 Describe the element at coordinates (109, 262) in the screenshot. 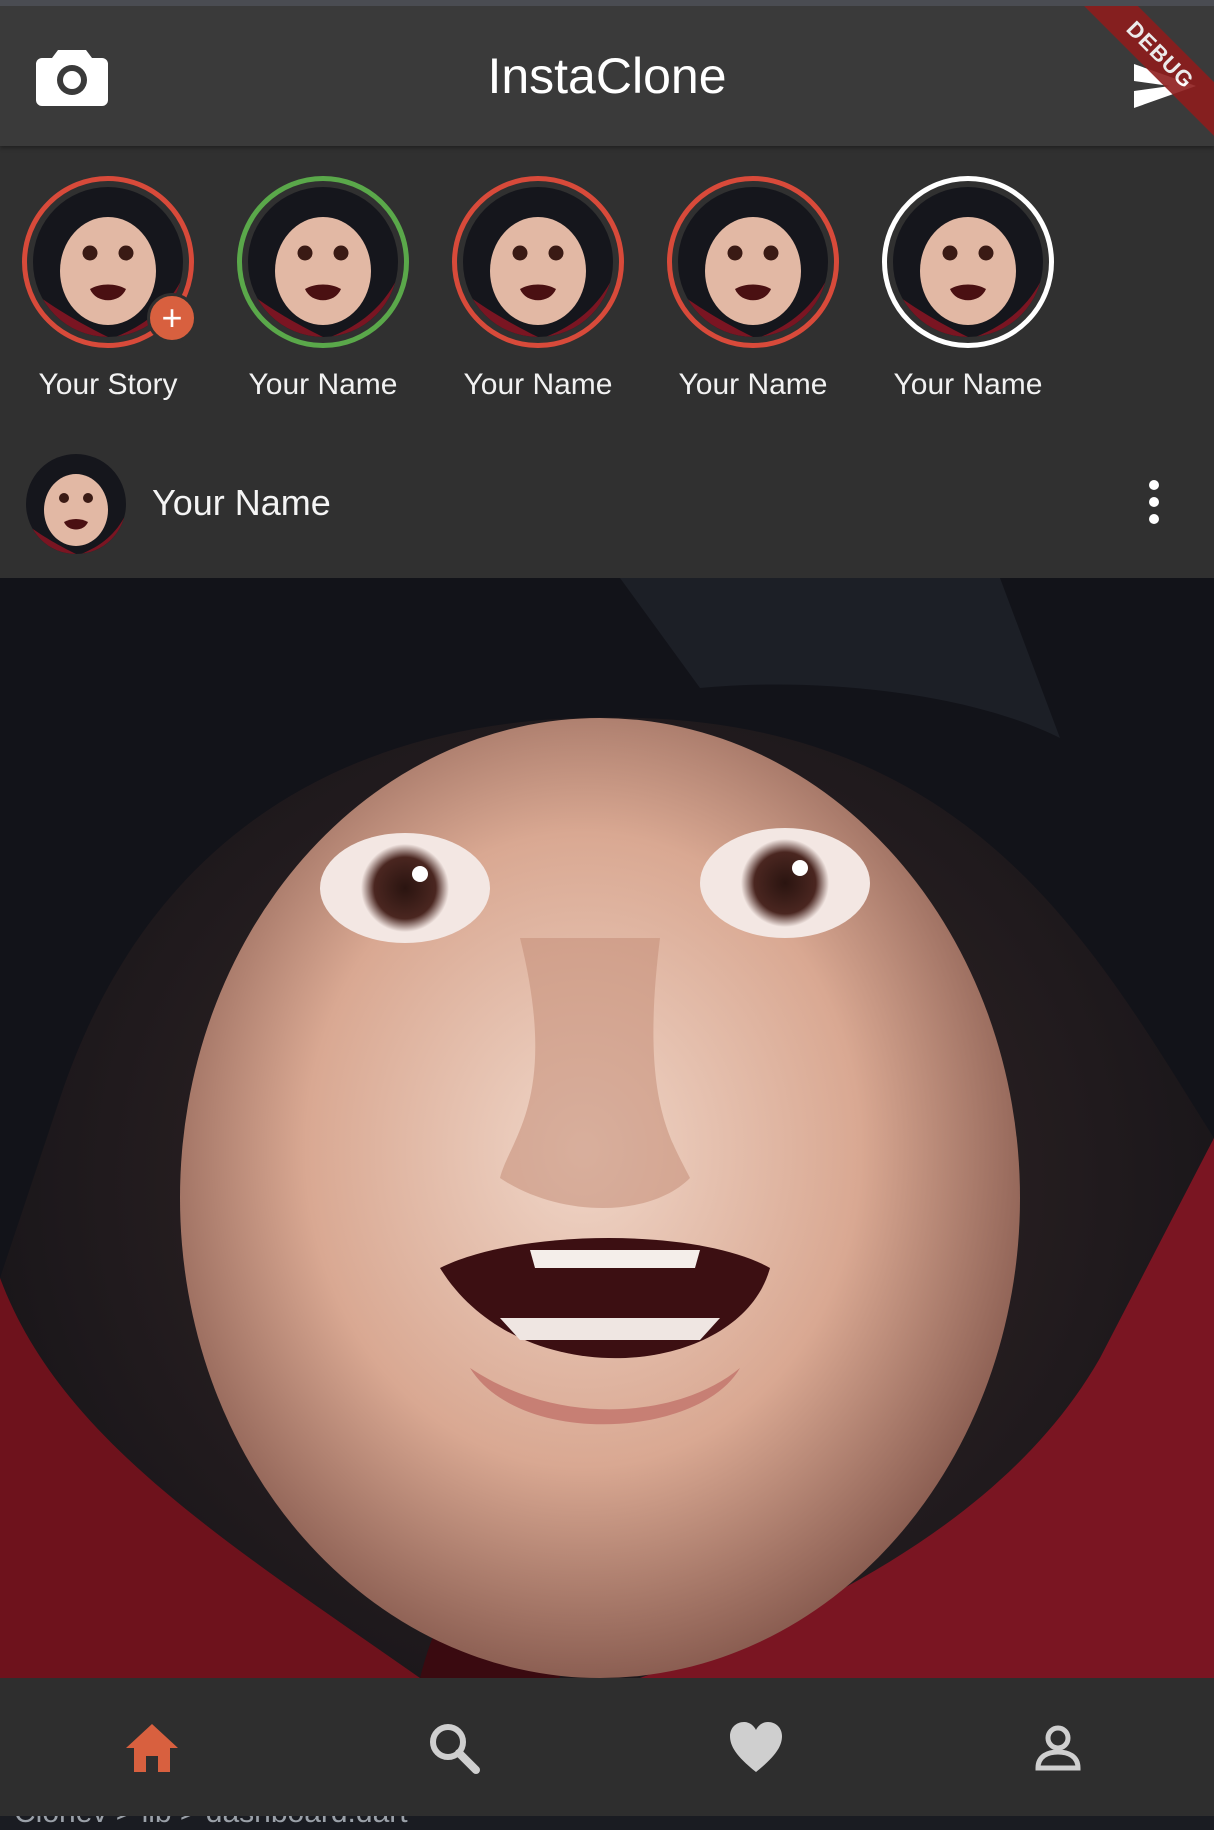

I see `story-ring: +` at that location.